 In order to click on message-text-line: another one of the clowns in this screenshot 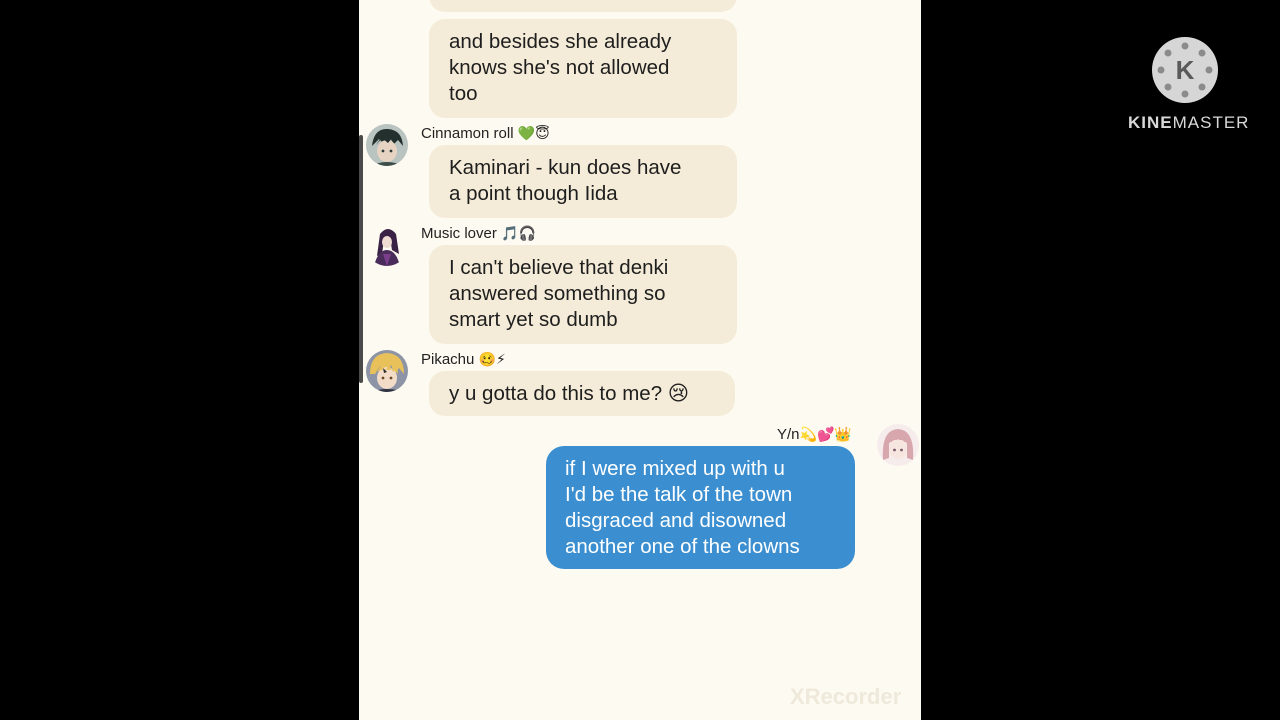, I will do `click(682, 546)`.